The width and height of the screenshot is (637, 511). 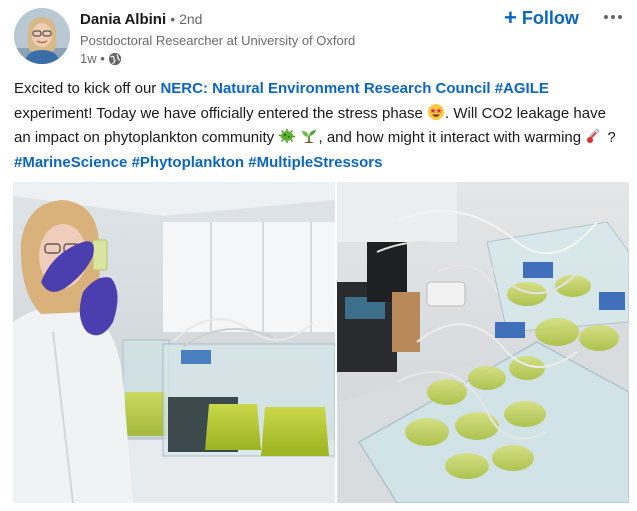 I want to click on follow-label: Follow, so click(x=550, y=17).